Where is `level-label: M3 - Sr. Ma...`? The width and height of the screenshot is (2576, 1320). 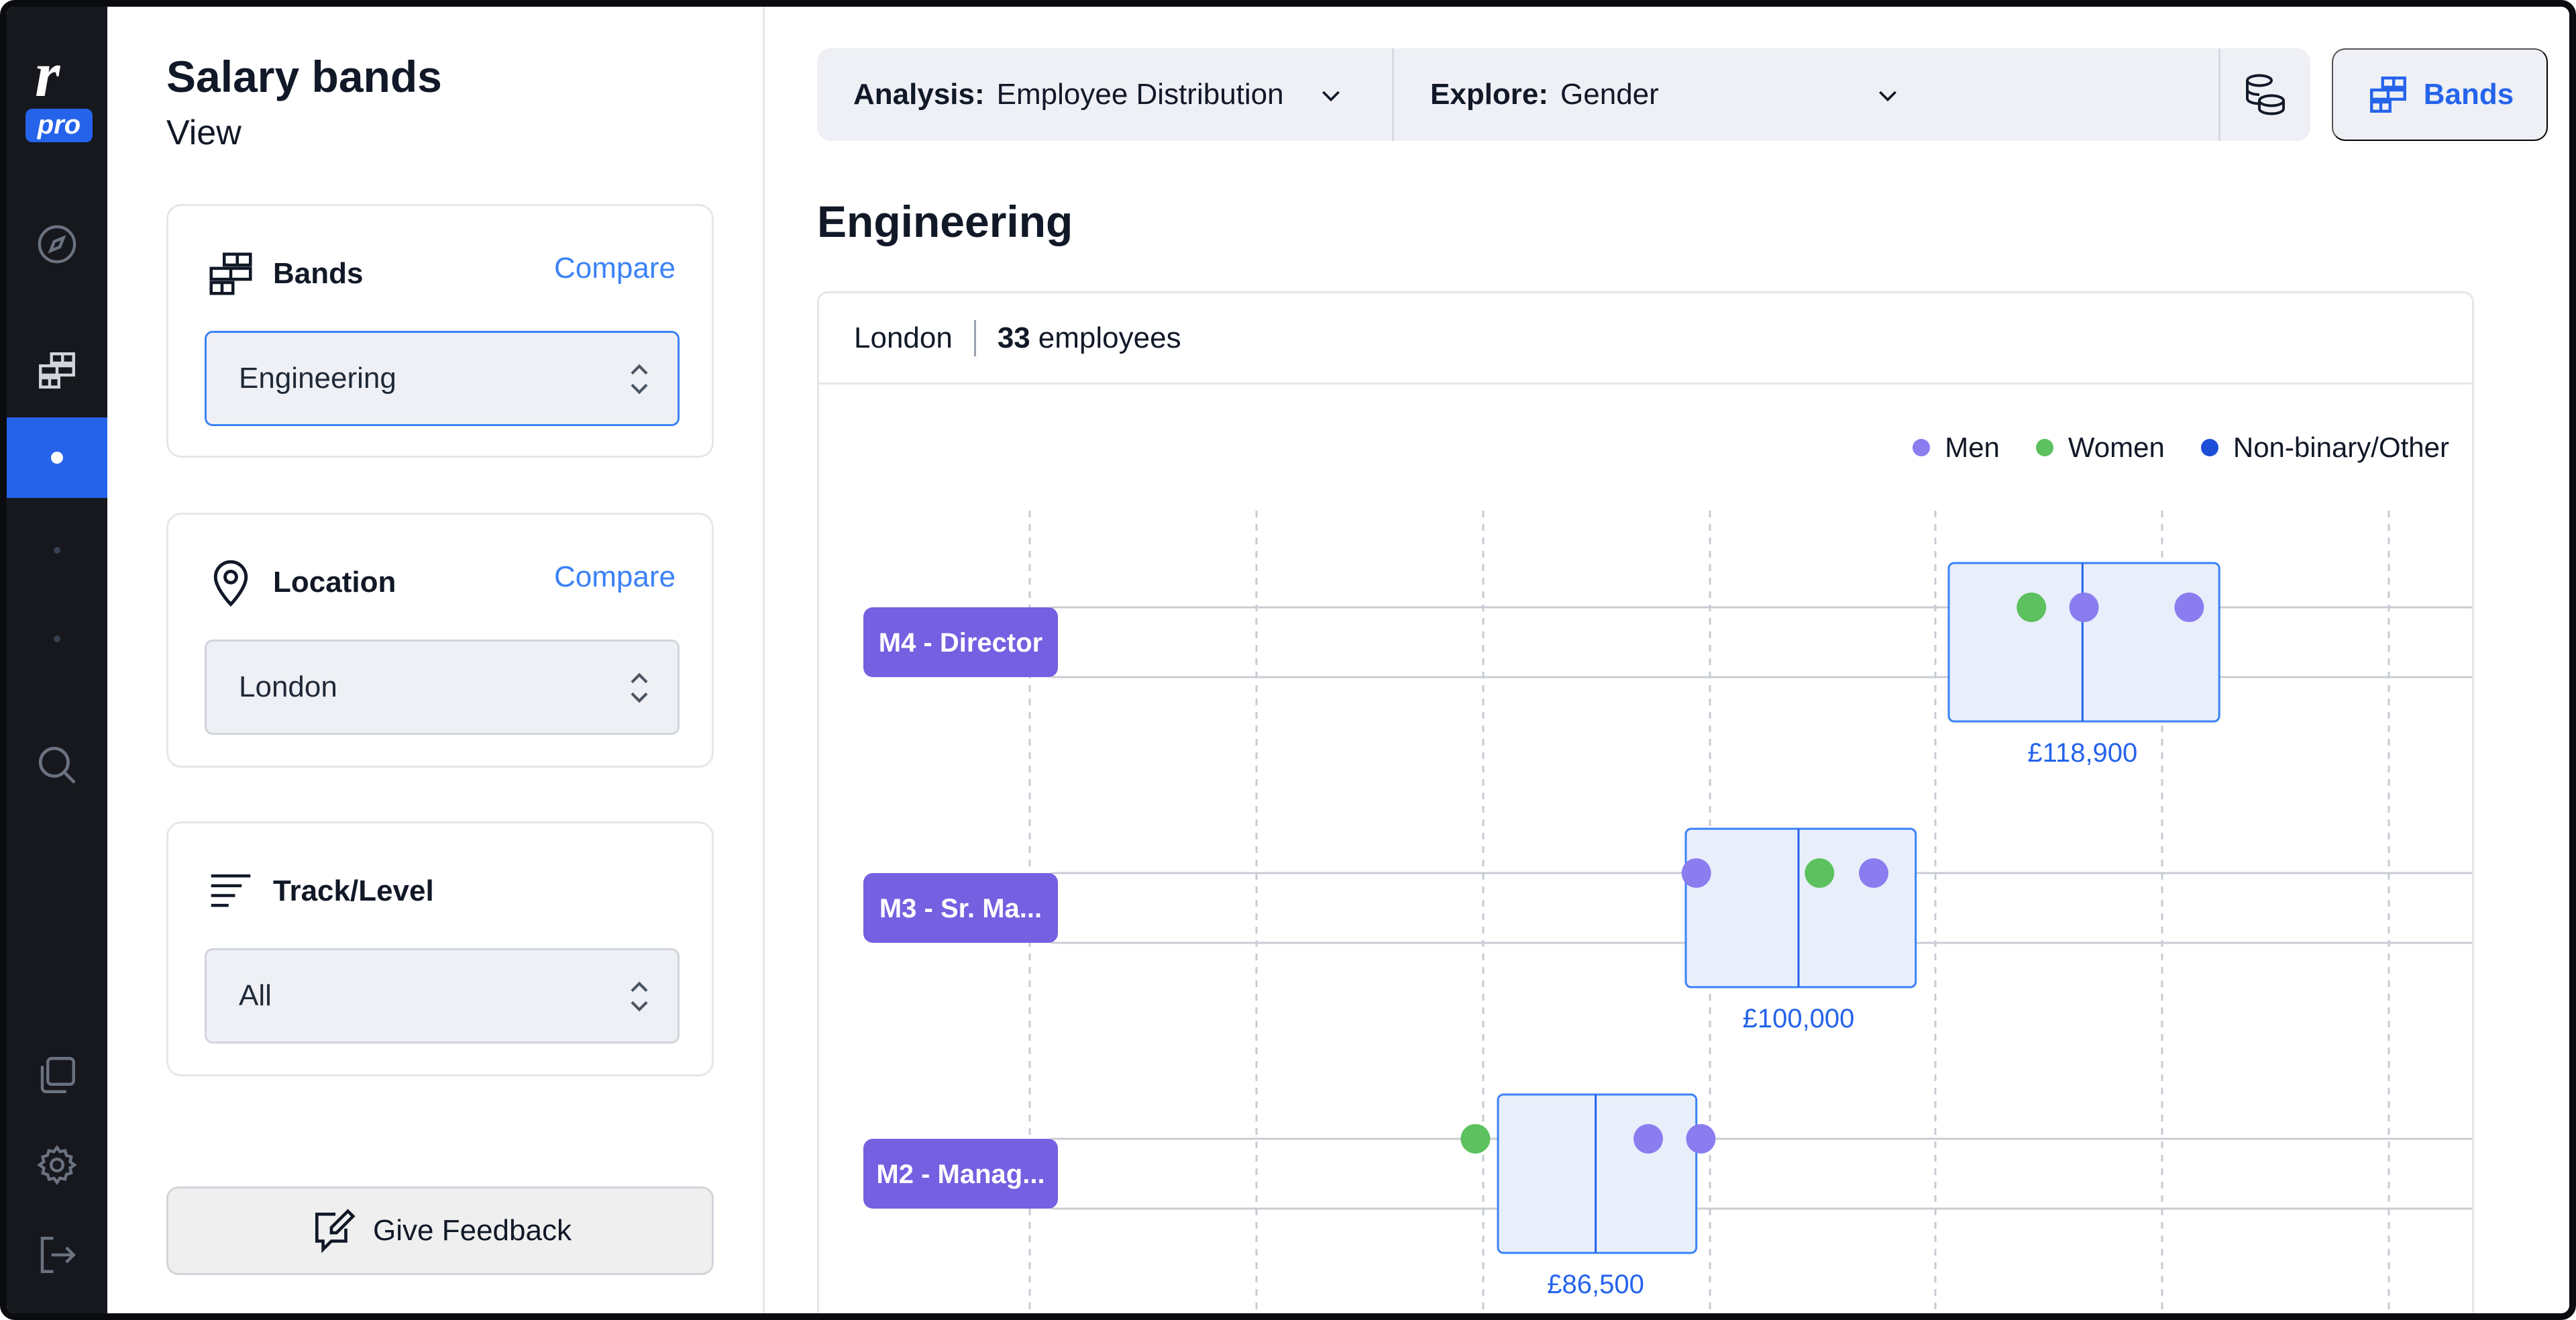 level-label: M3 - Sr. Ma... is located at coordinates (960, 908).